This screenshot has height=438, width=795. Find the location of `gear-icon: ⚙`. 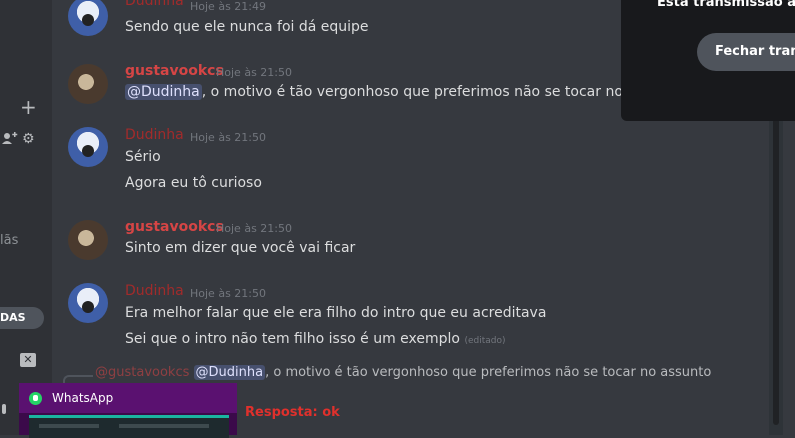

gear-icon: ⚙ is located at coordinates (28, 139).